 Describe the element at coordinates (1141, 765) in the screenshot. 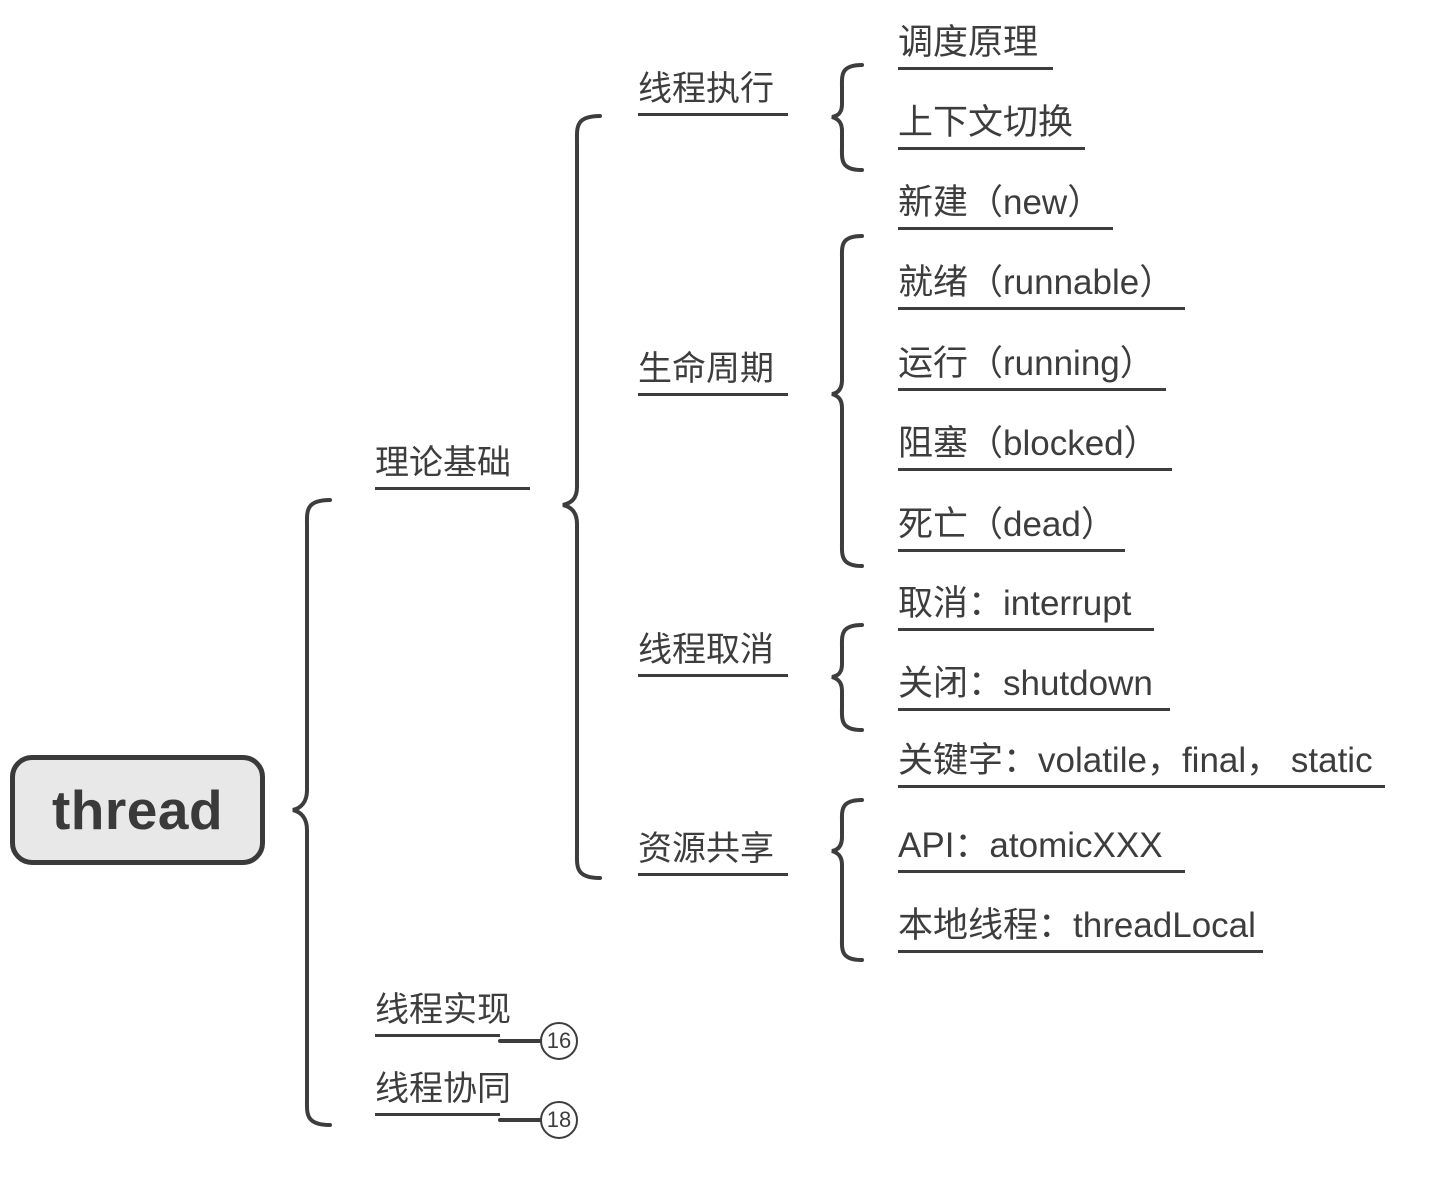

I see `leaf-keywords: 关键字：volatile，final， static` at that location.